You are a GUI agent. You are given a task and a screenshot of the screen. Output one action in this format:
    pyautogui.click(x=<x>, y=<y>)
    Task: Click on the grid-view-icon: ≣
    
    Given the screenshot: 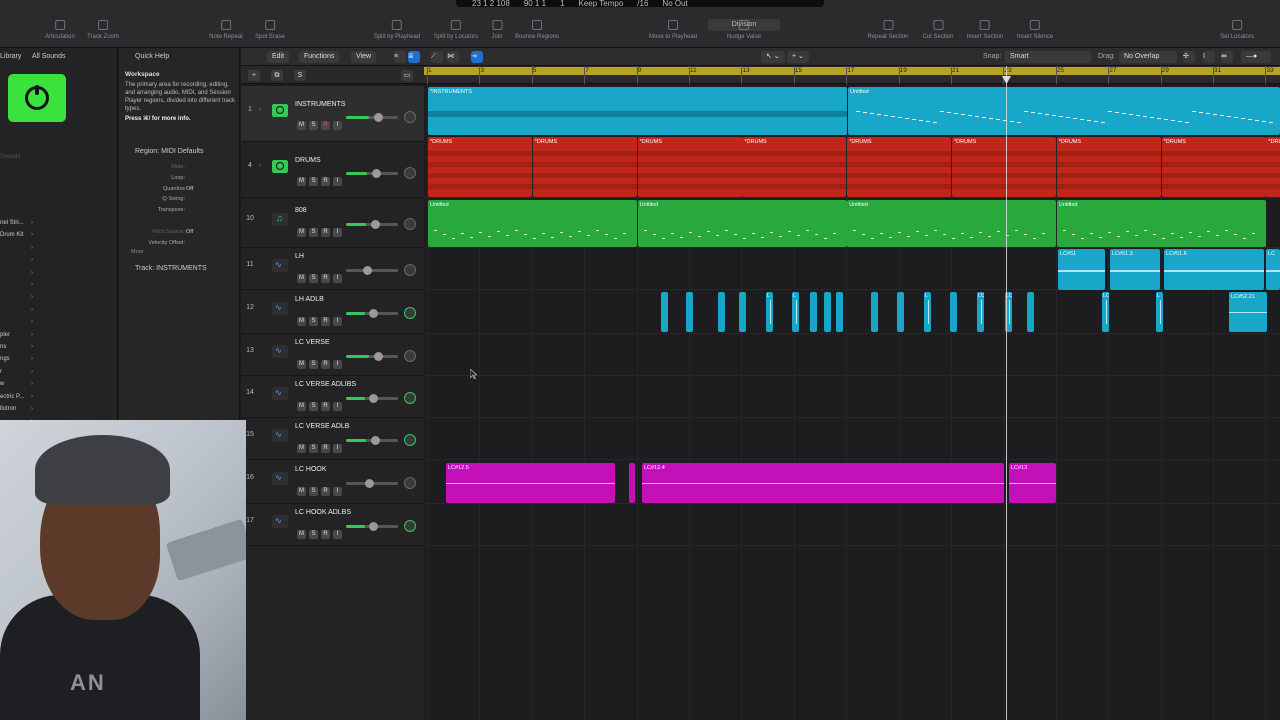 What is the action you would take?
    pyautogui.click(x=414, y=57)
    